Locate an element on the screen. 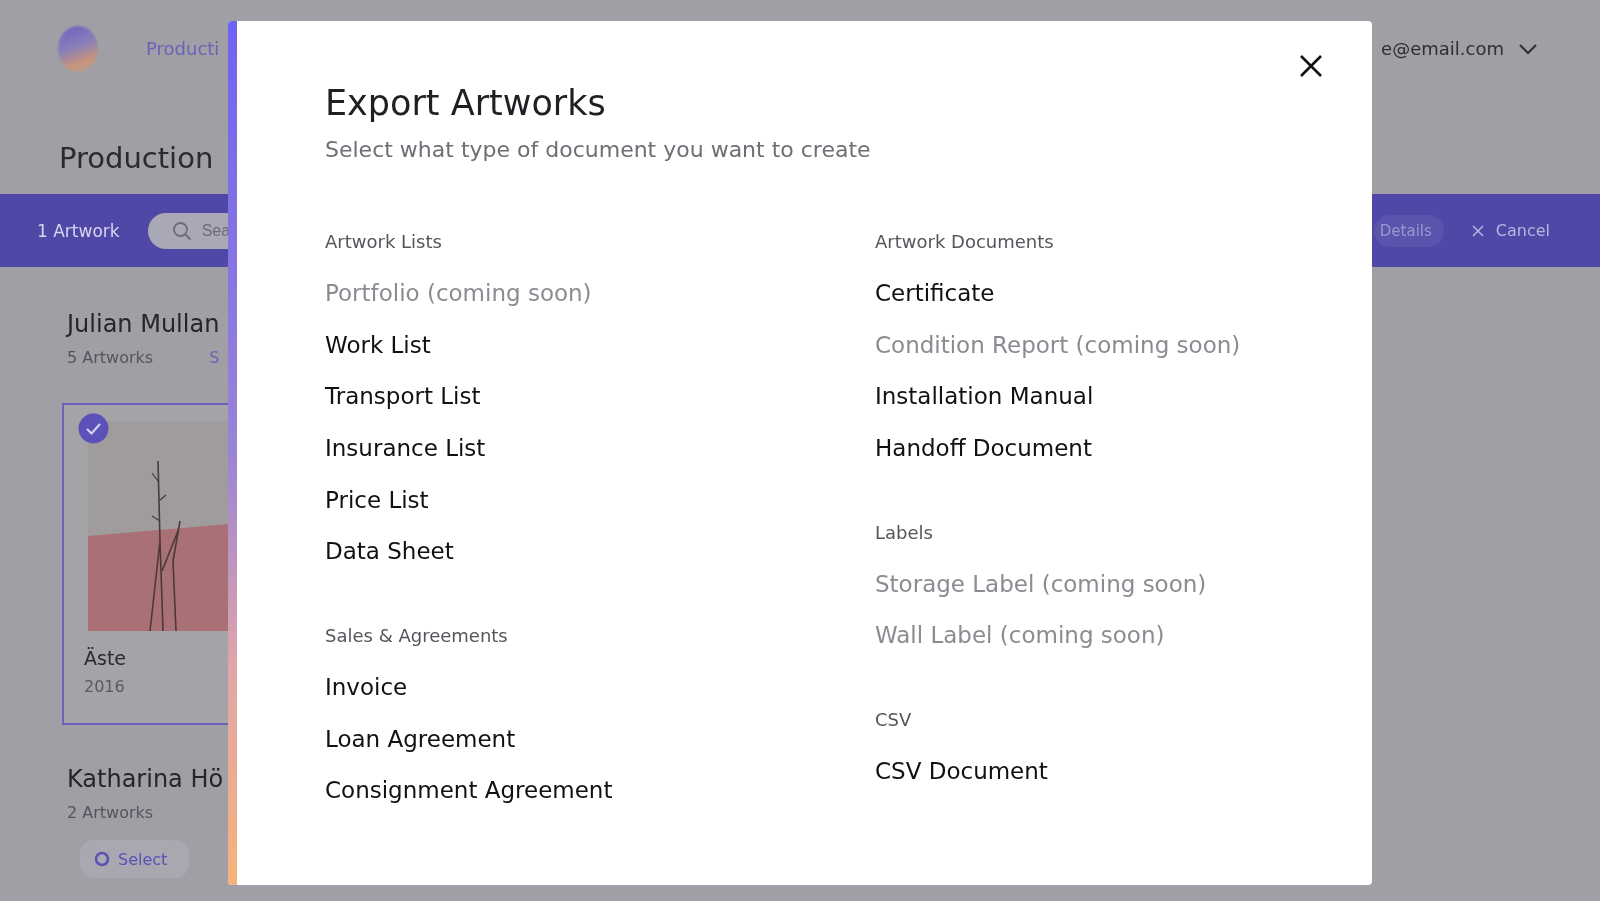 The width and height of the screenshot is (1600, 901). section-heading: Sales & Agreements is located at coordinates (417, 636).